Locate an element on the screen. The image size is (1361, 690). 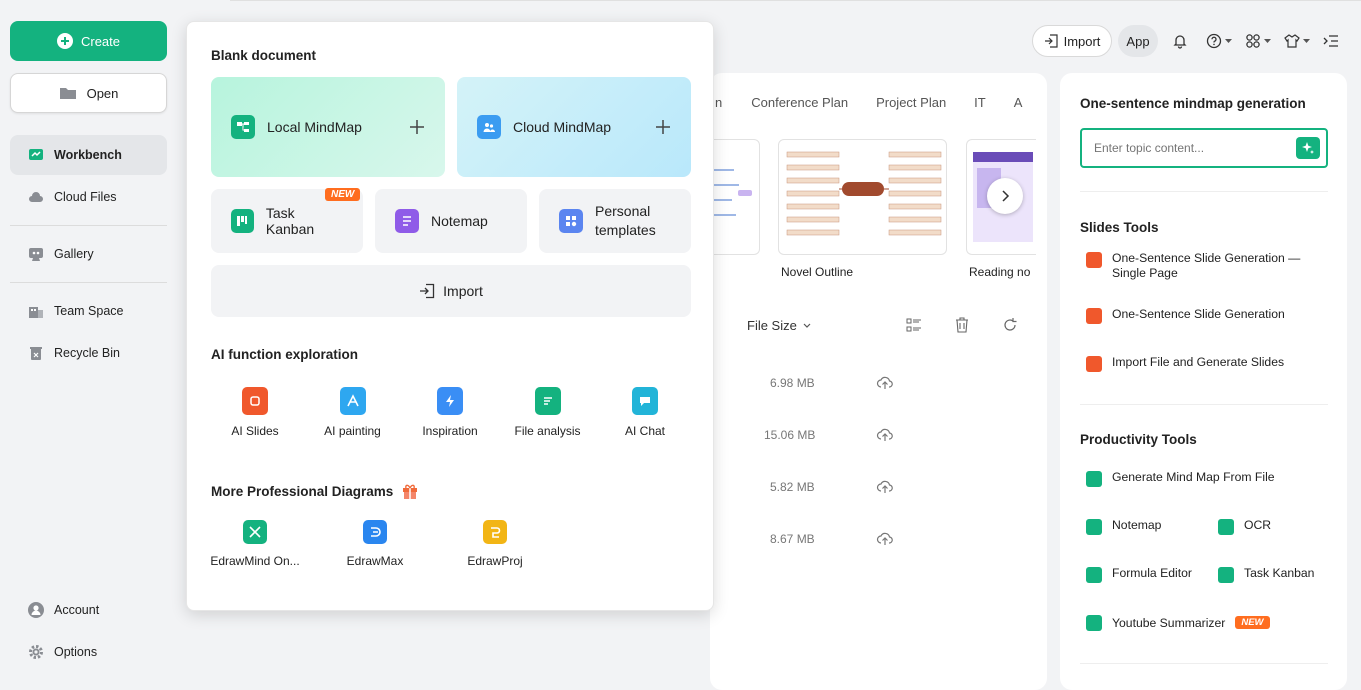
ocr-tool: OCR is located at coordinates (1244, 526).